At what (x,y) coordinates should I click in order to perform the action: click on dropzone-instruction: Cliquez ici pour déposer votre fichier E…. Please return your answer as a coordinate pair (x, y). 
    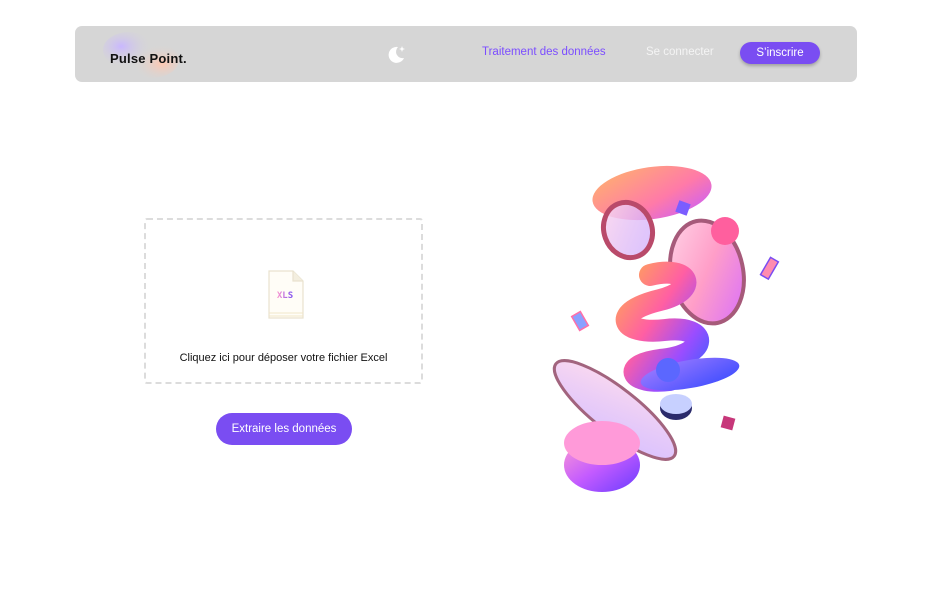
    Looking at the image, I should click on (283, 358).